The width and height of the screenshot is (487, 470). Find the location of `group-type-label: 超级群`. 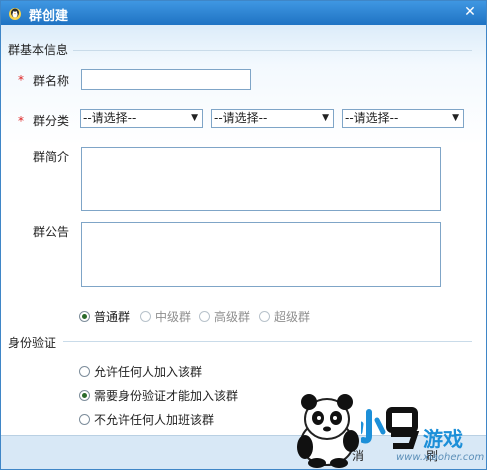

group-type-label: 超级群 is located at coordinates (292, 317).